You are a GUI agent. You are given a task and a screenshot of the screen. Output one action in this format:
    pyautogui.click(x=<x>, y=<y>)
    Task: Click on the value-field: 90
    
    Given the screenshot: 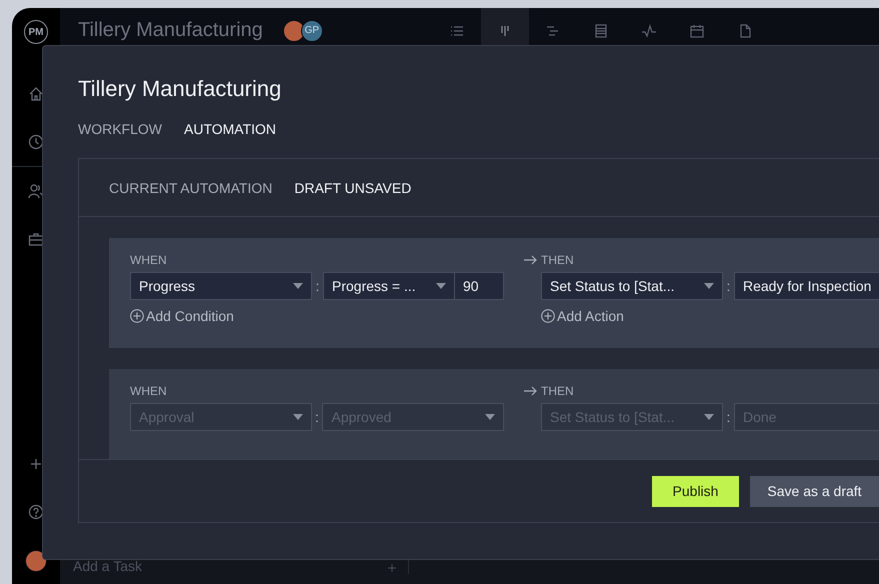 What is the action you would take?
    pyautogui.click(x=479, y=286)
    